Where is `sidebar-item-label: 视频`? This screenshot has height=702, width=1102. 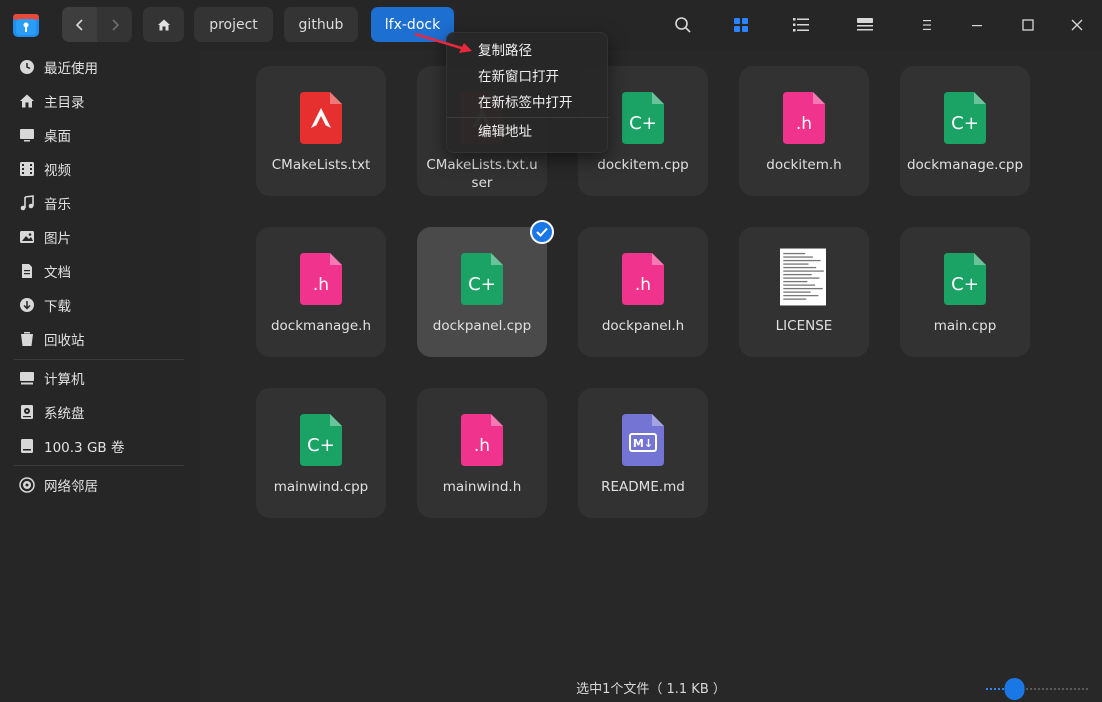
sidebar-item-label: 视频 is located at coordinates (57, 171).